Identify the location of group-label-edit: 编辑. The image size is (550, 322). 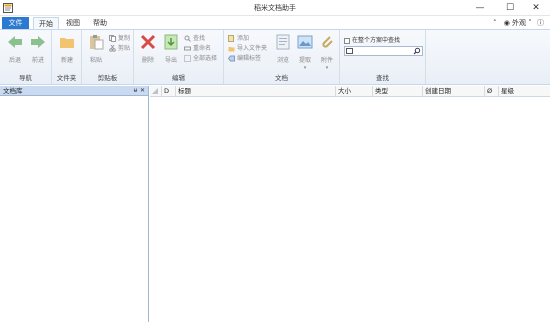
(178, 78).